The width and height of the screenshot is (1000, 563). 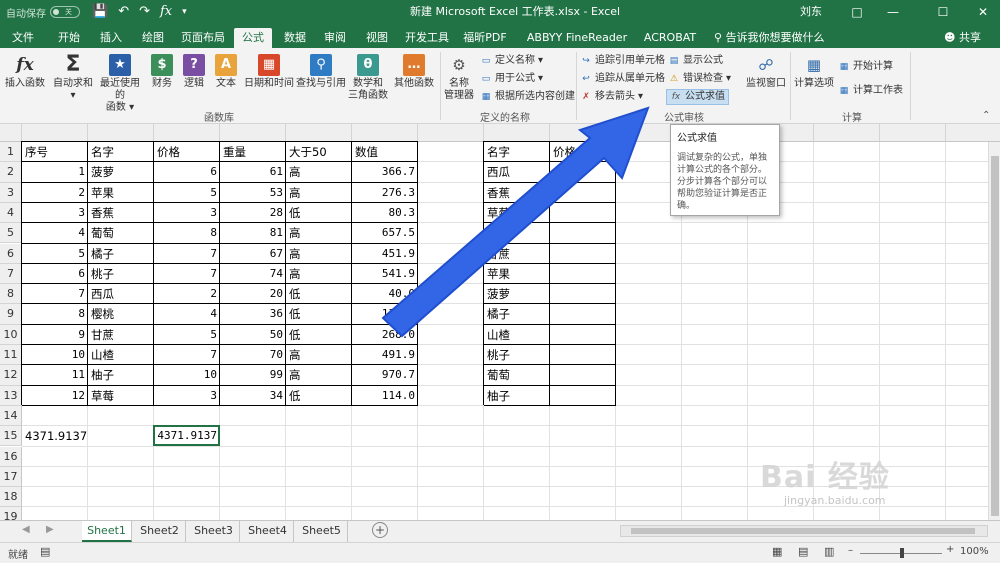 I want to click on redo-icon: ↷, so click(x=144, y=12).